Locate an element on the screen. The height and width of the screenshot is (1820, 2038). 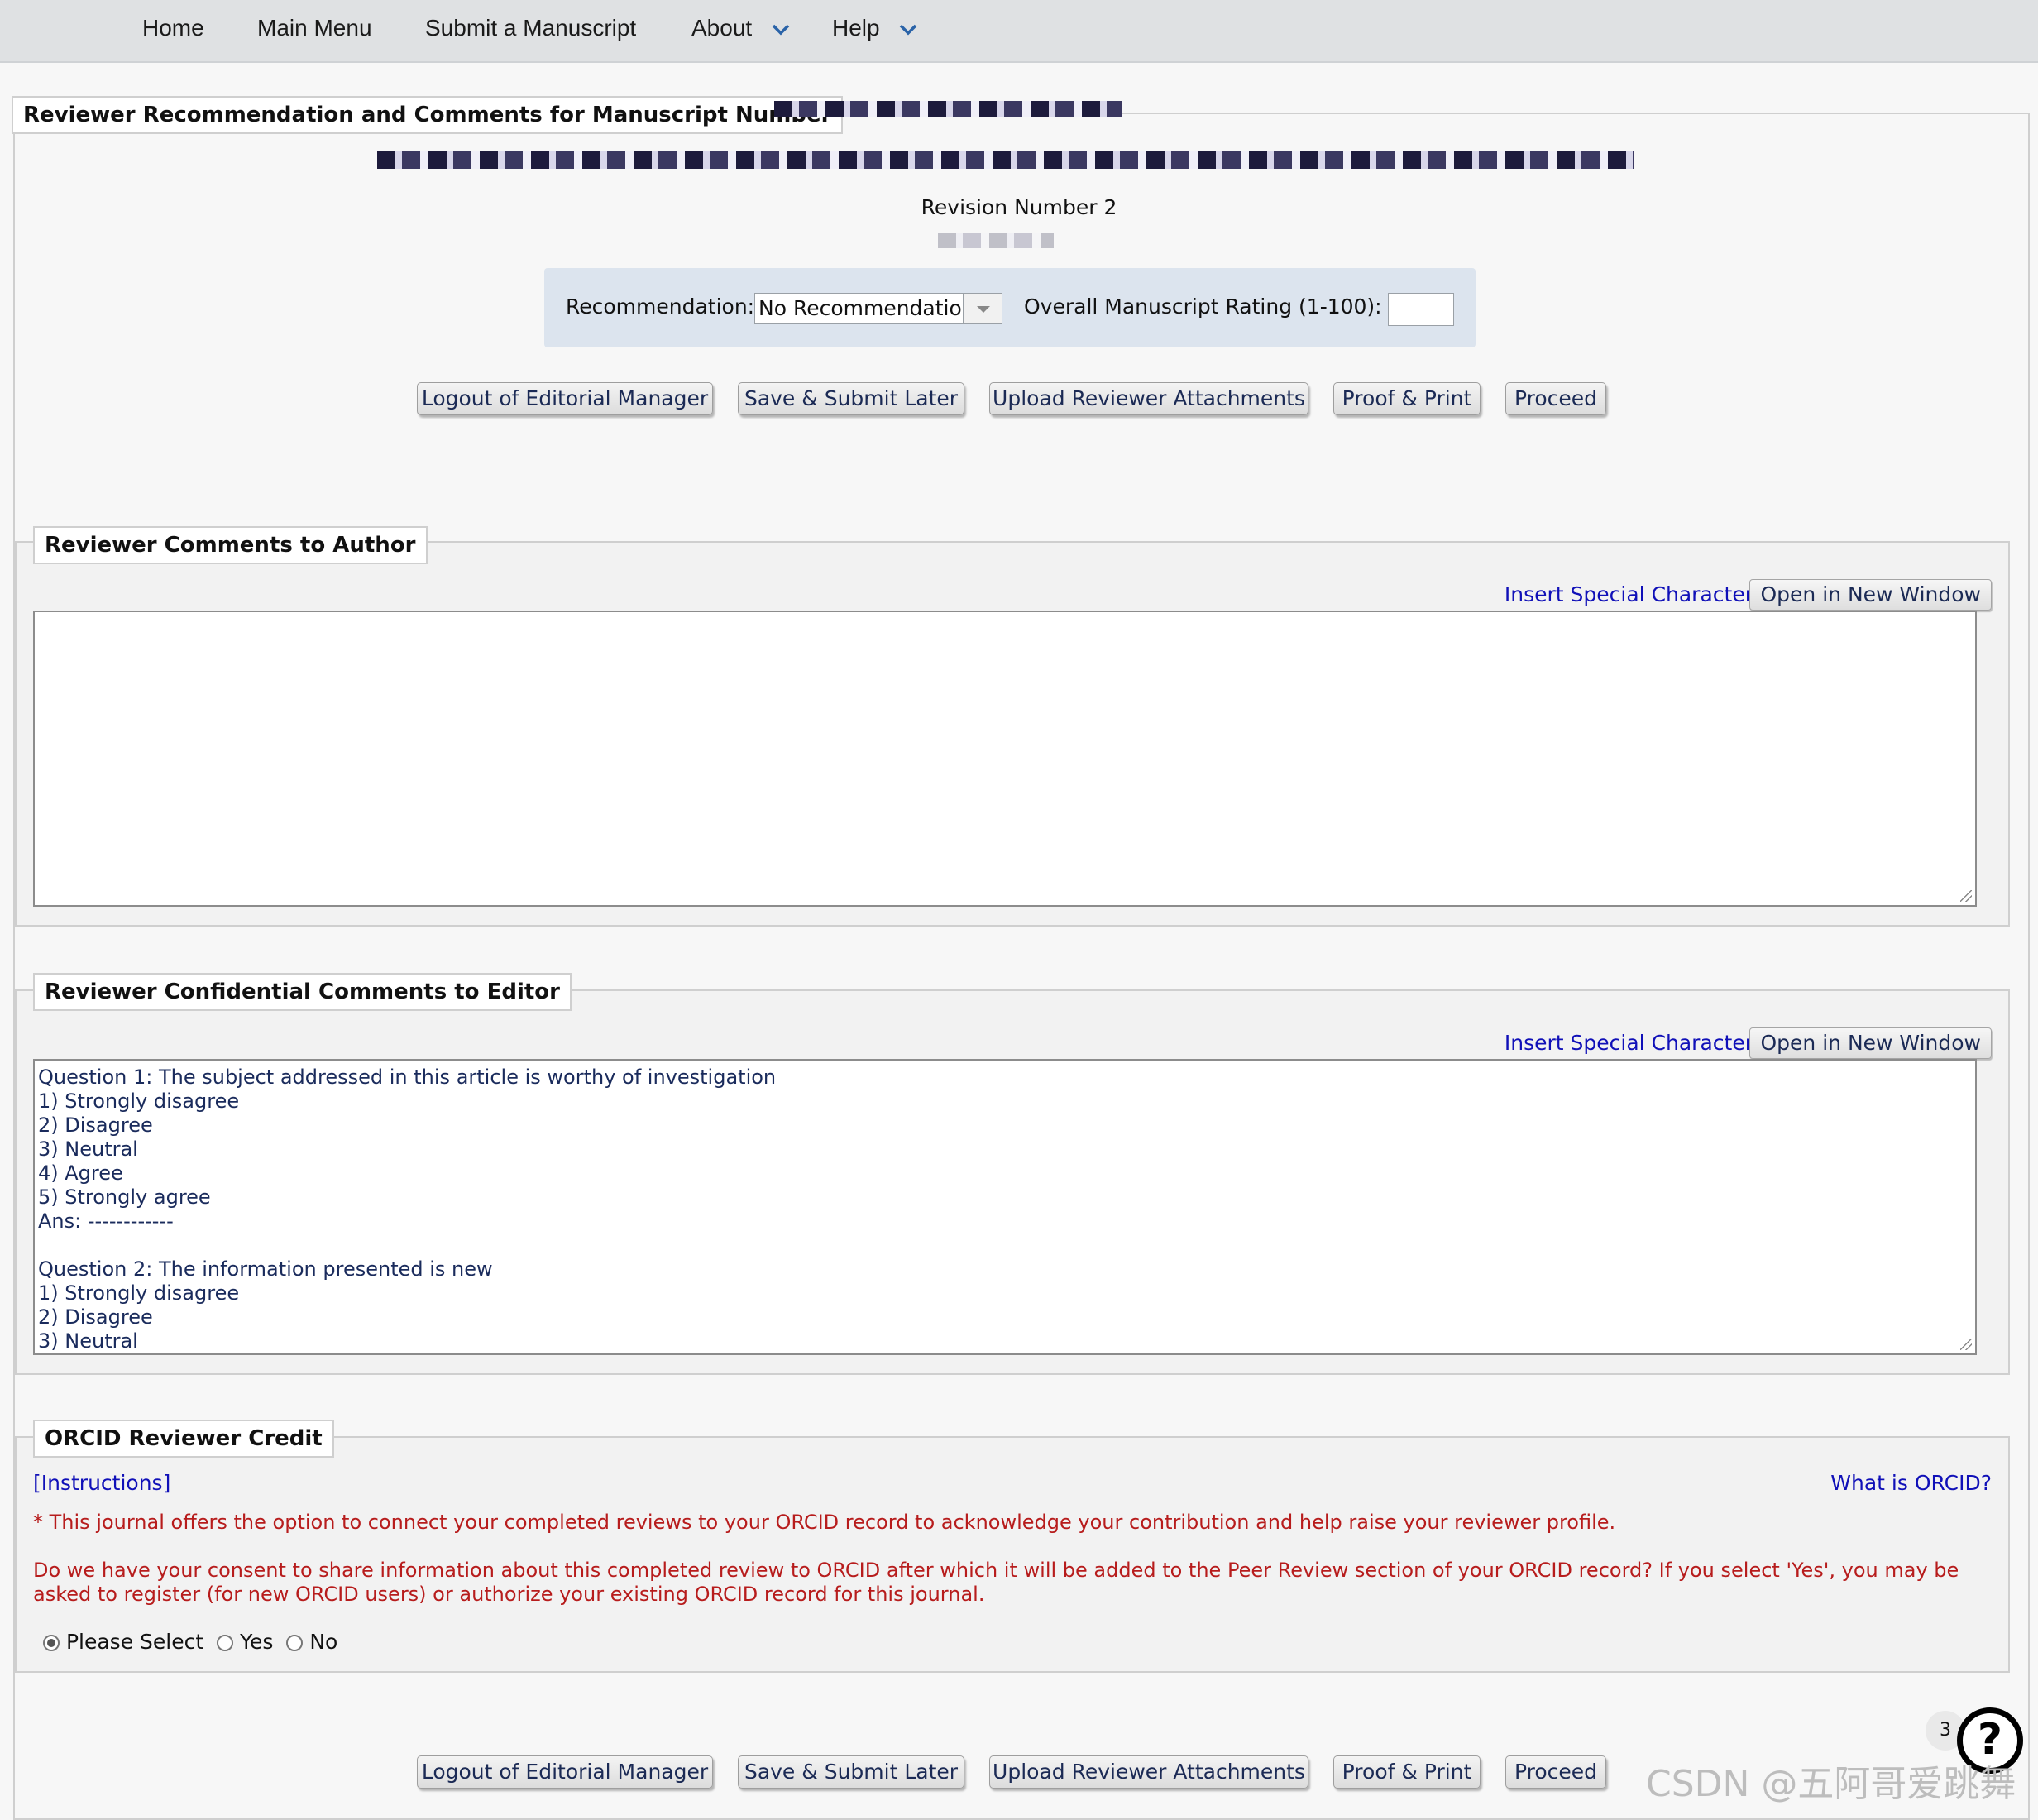
redacted-manuscript-title is located at coordinates (1005, 160).